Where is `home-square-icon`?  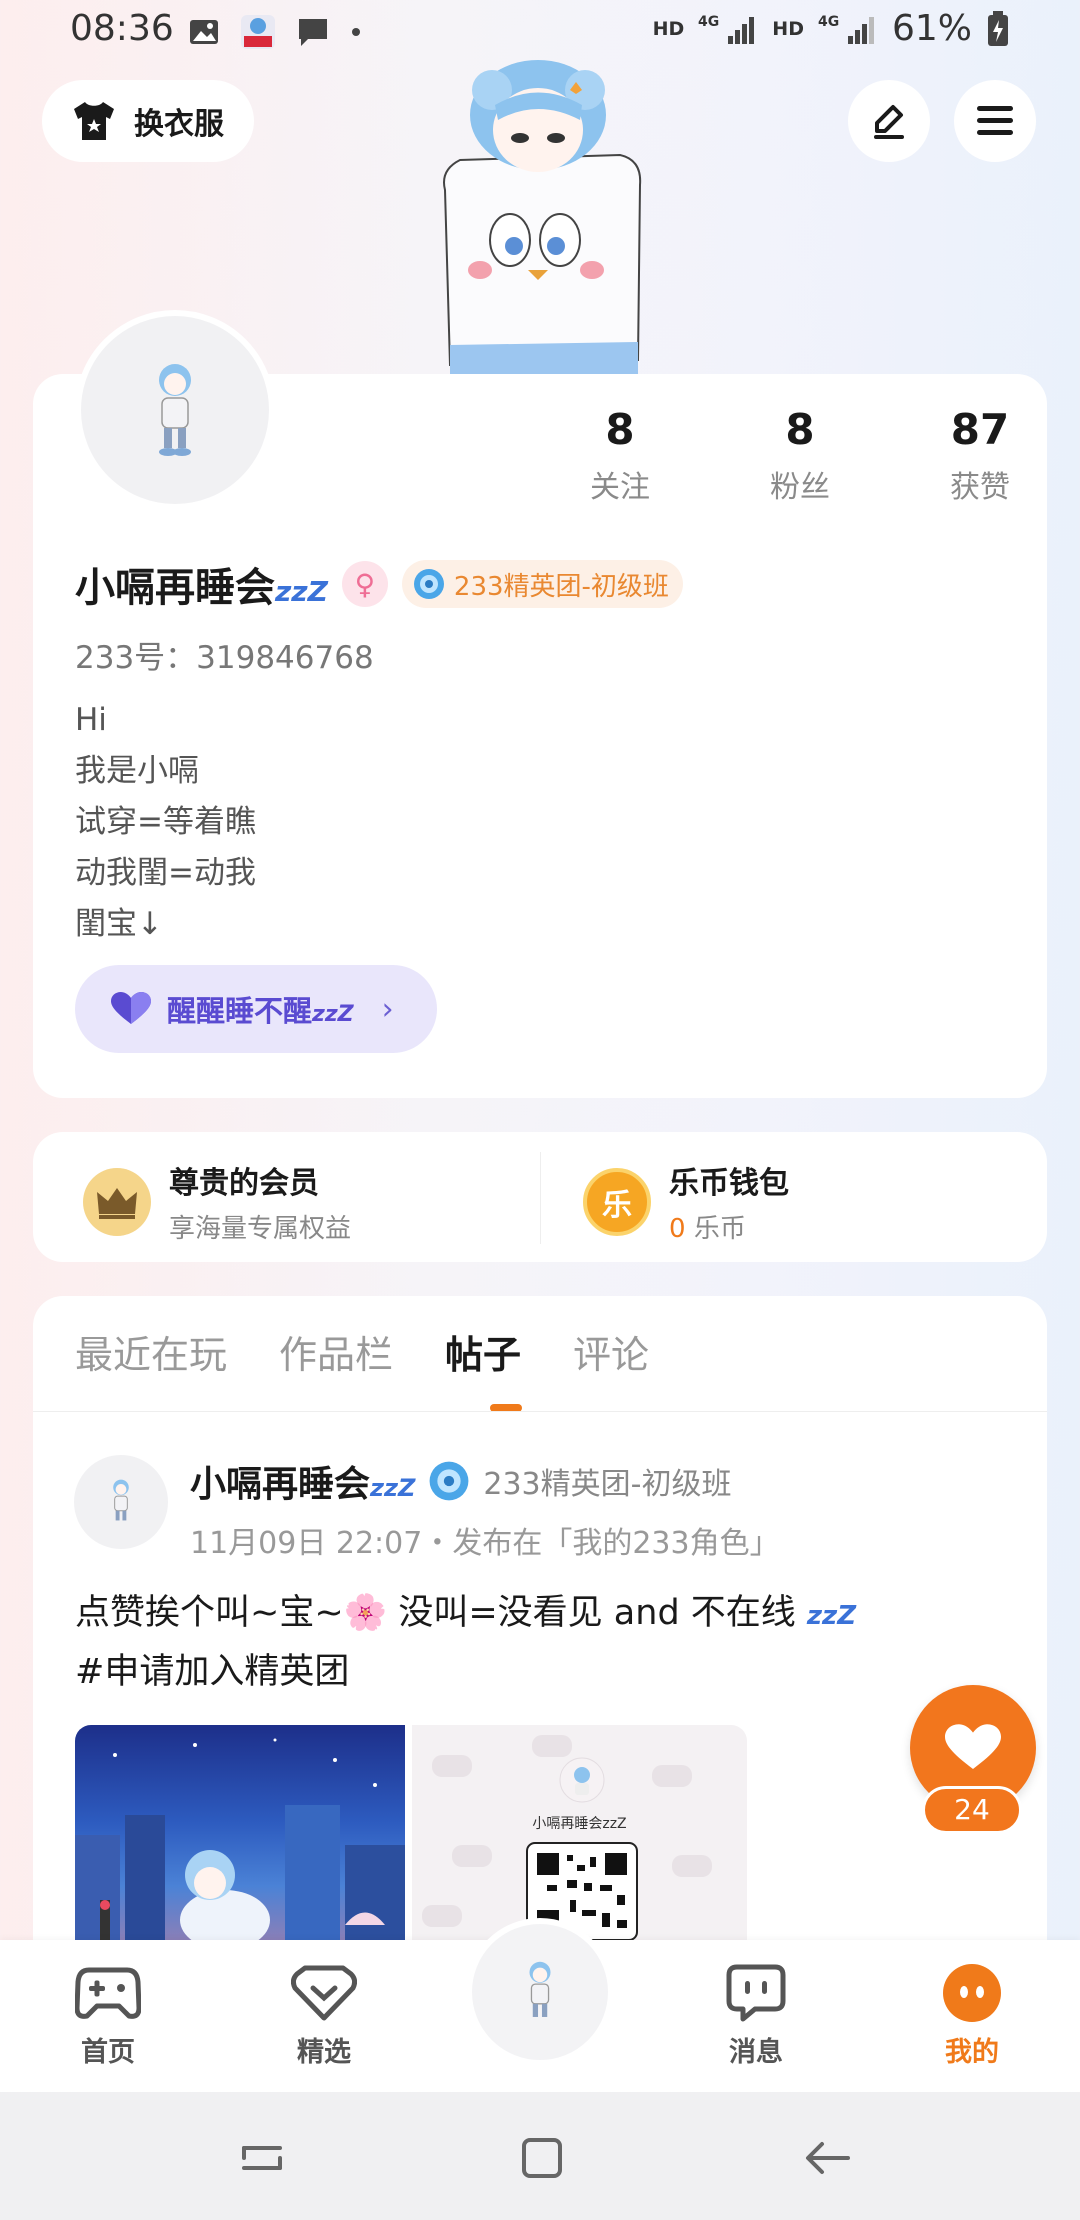 home-square-icon is located at coordinates (542, 2158).